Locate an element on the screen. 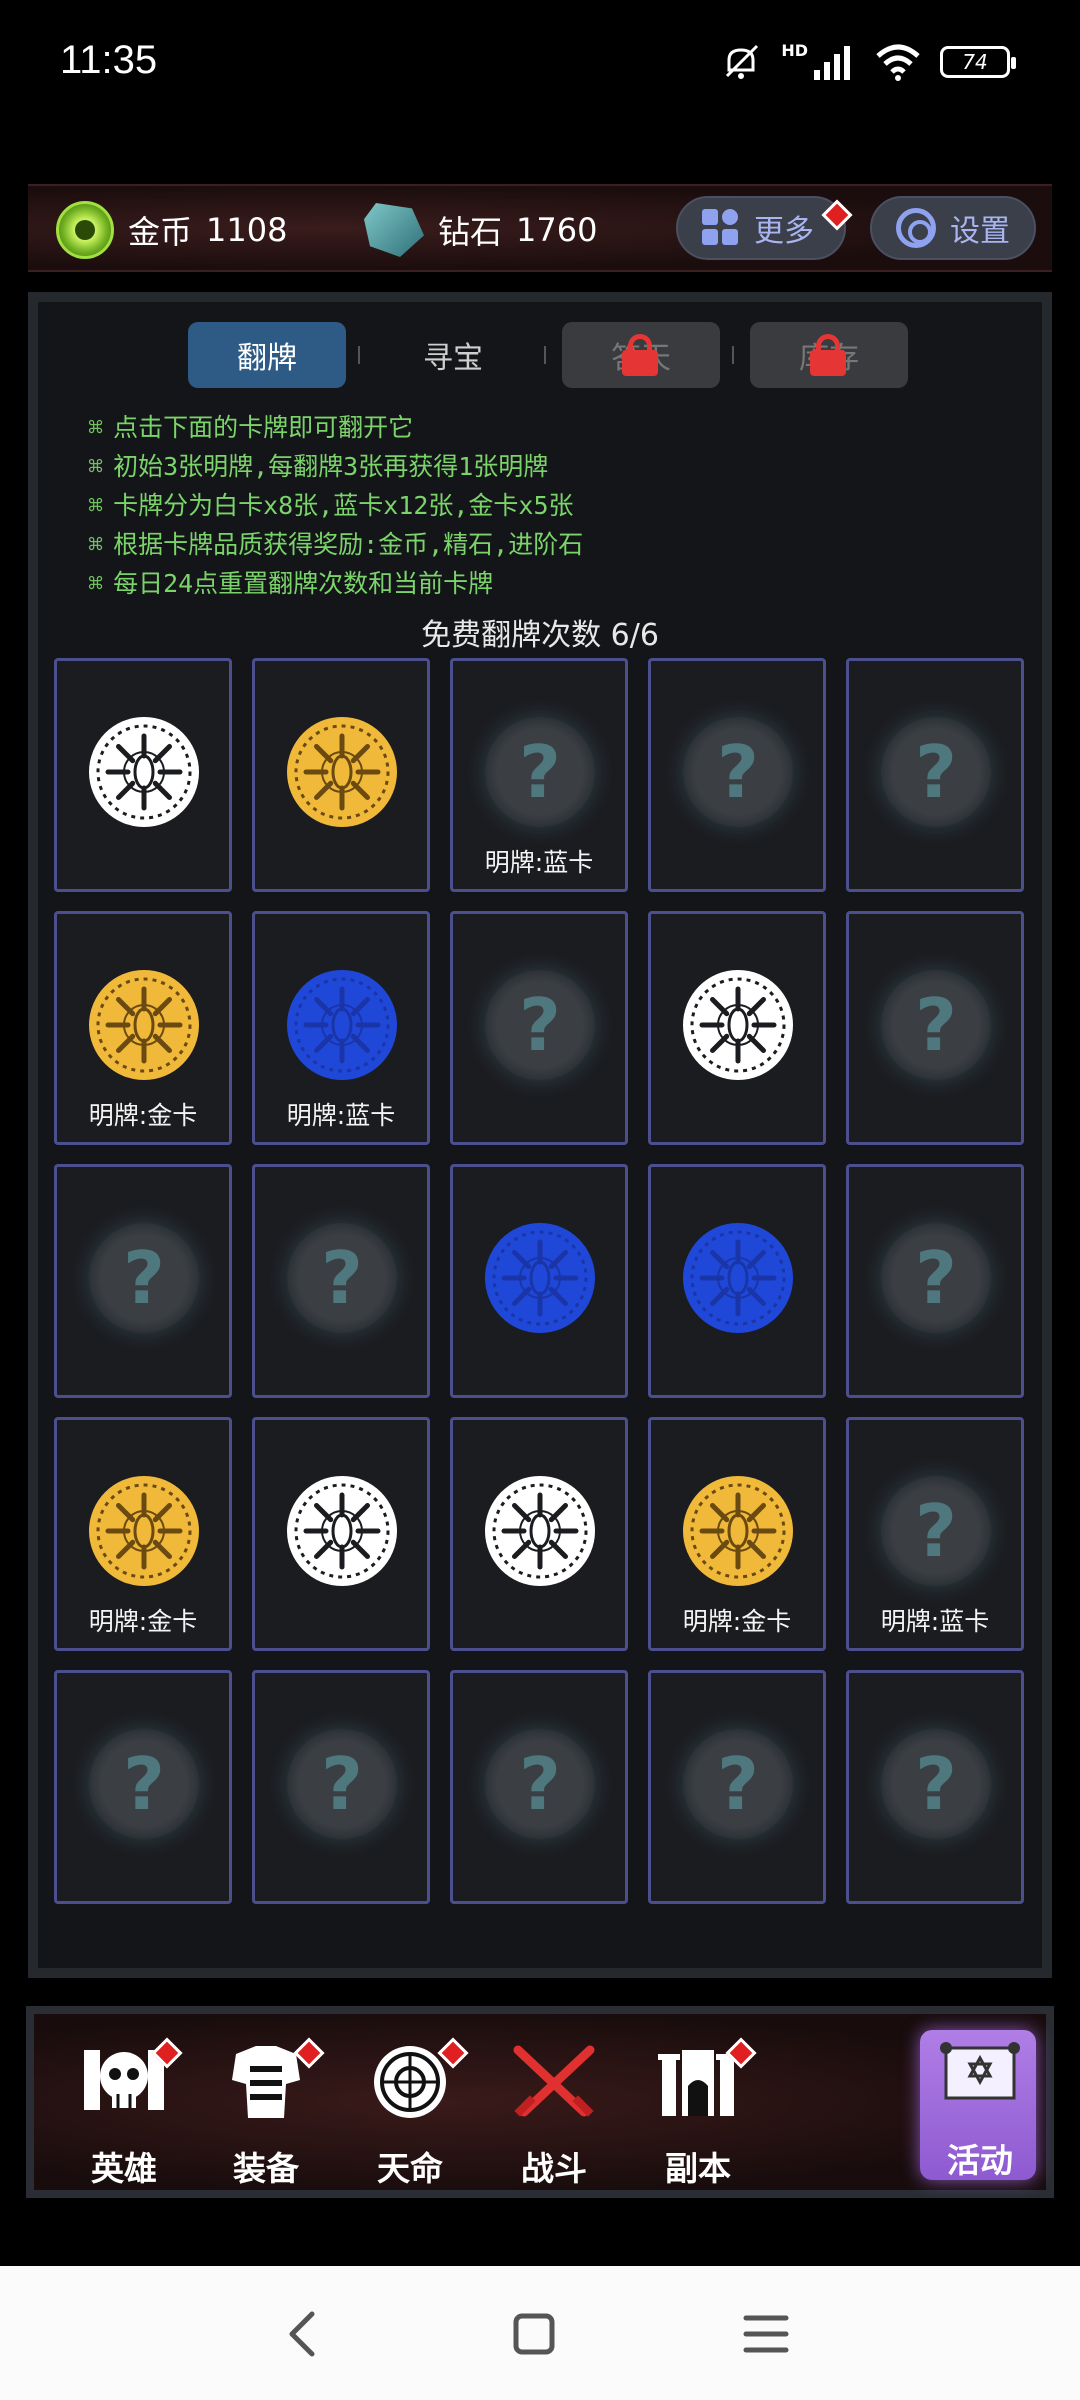 This screenshot has width=1080, height=2400. diamond-counter: 钻石 1760 is located at coordinates (480, 230).